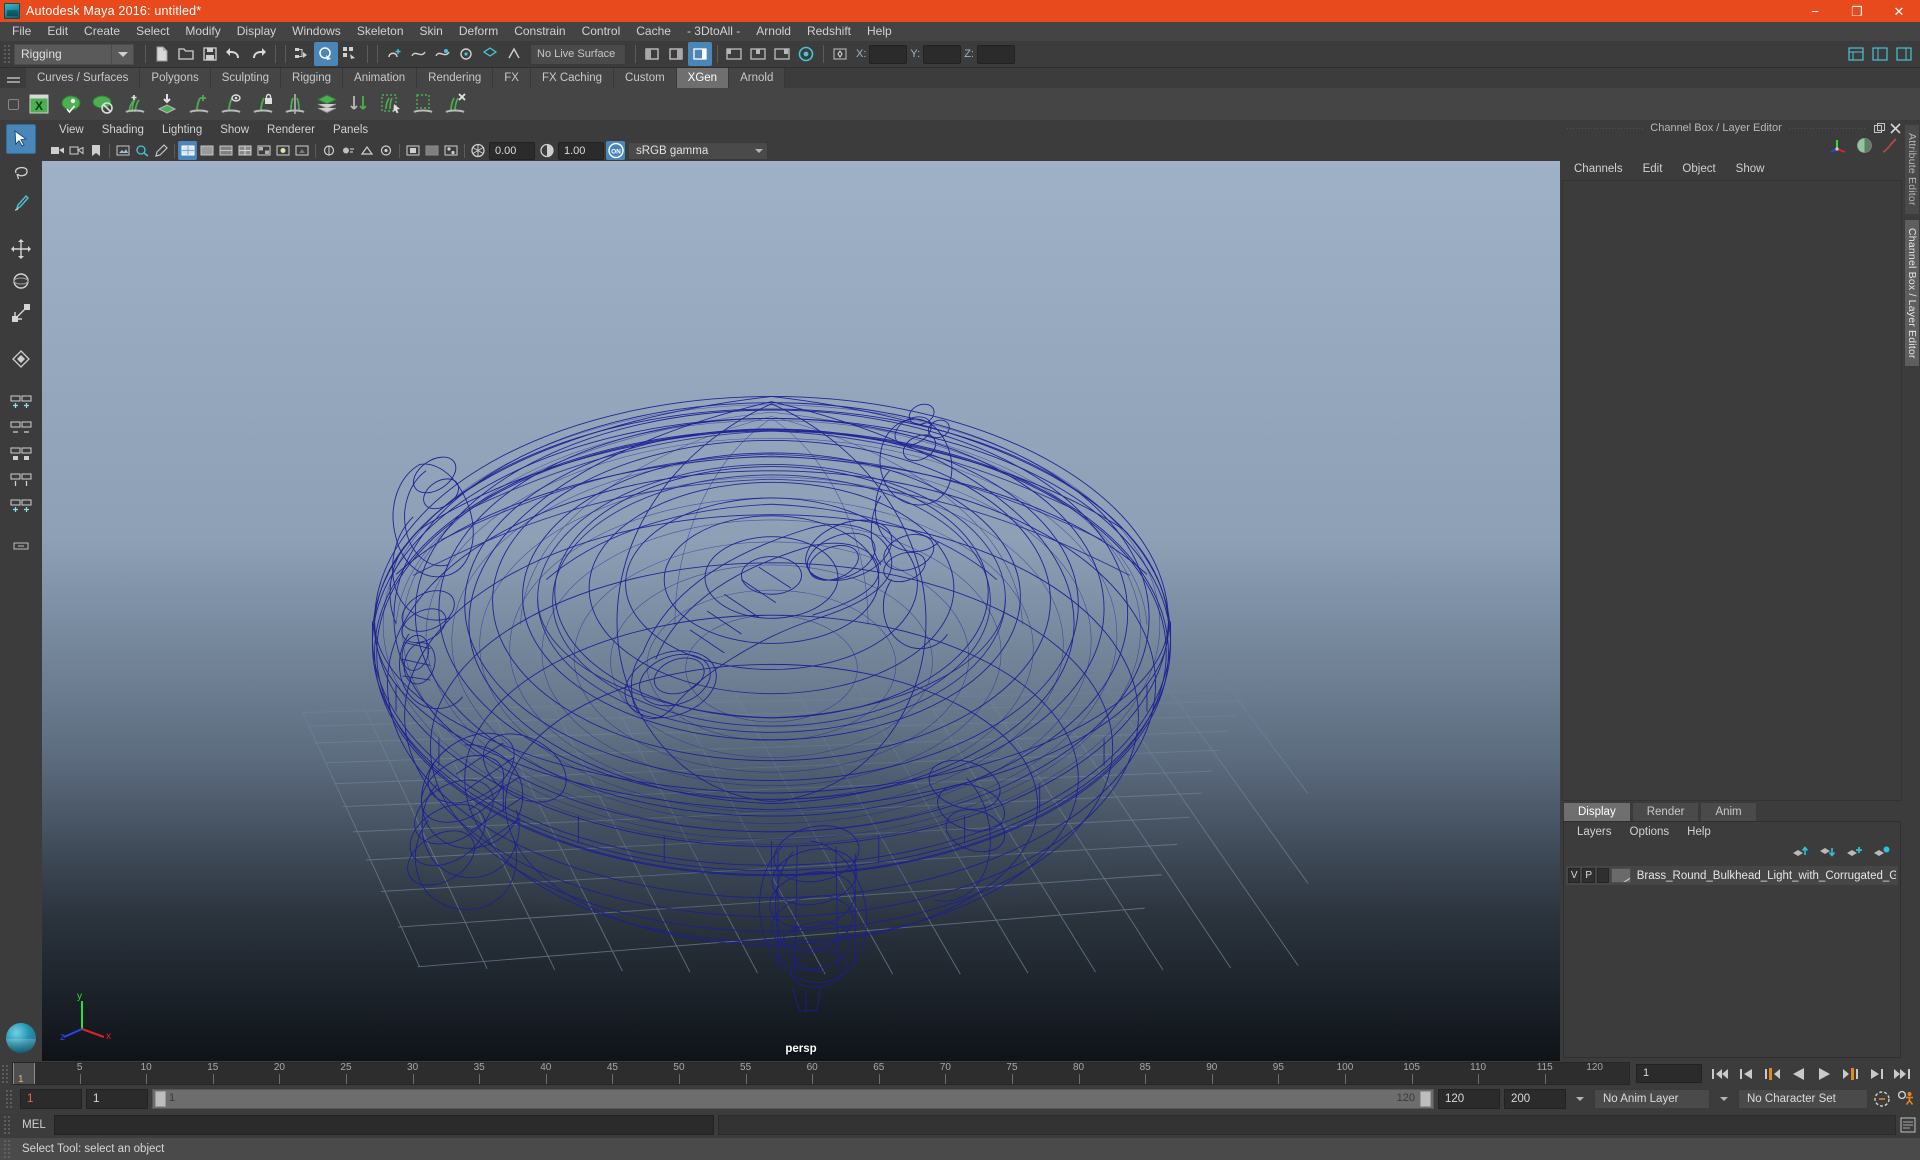 This screenshot has height=1160, width=1920. What do you see at coordinates (21, 281) in the screenshot?
I see `rotate-tool` at bounding box center [21, 281].